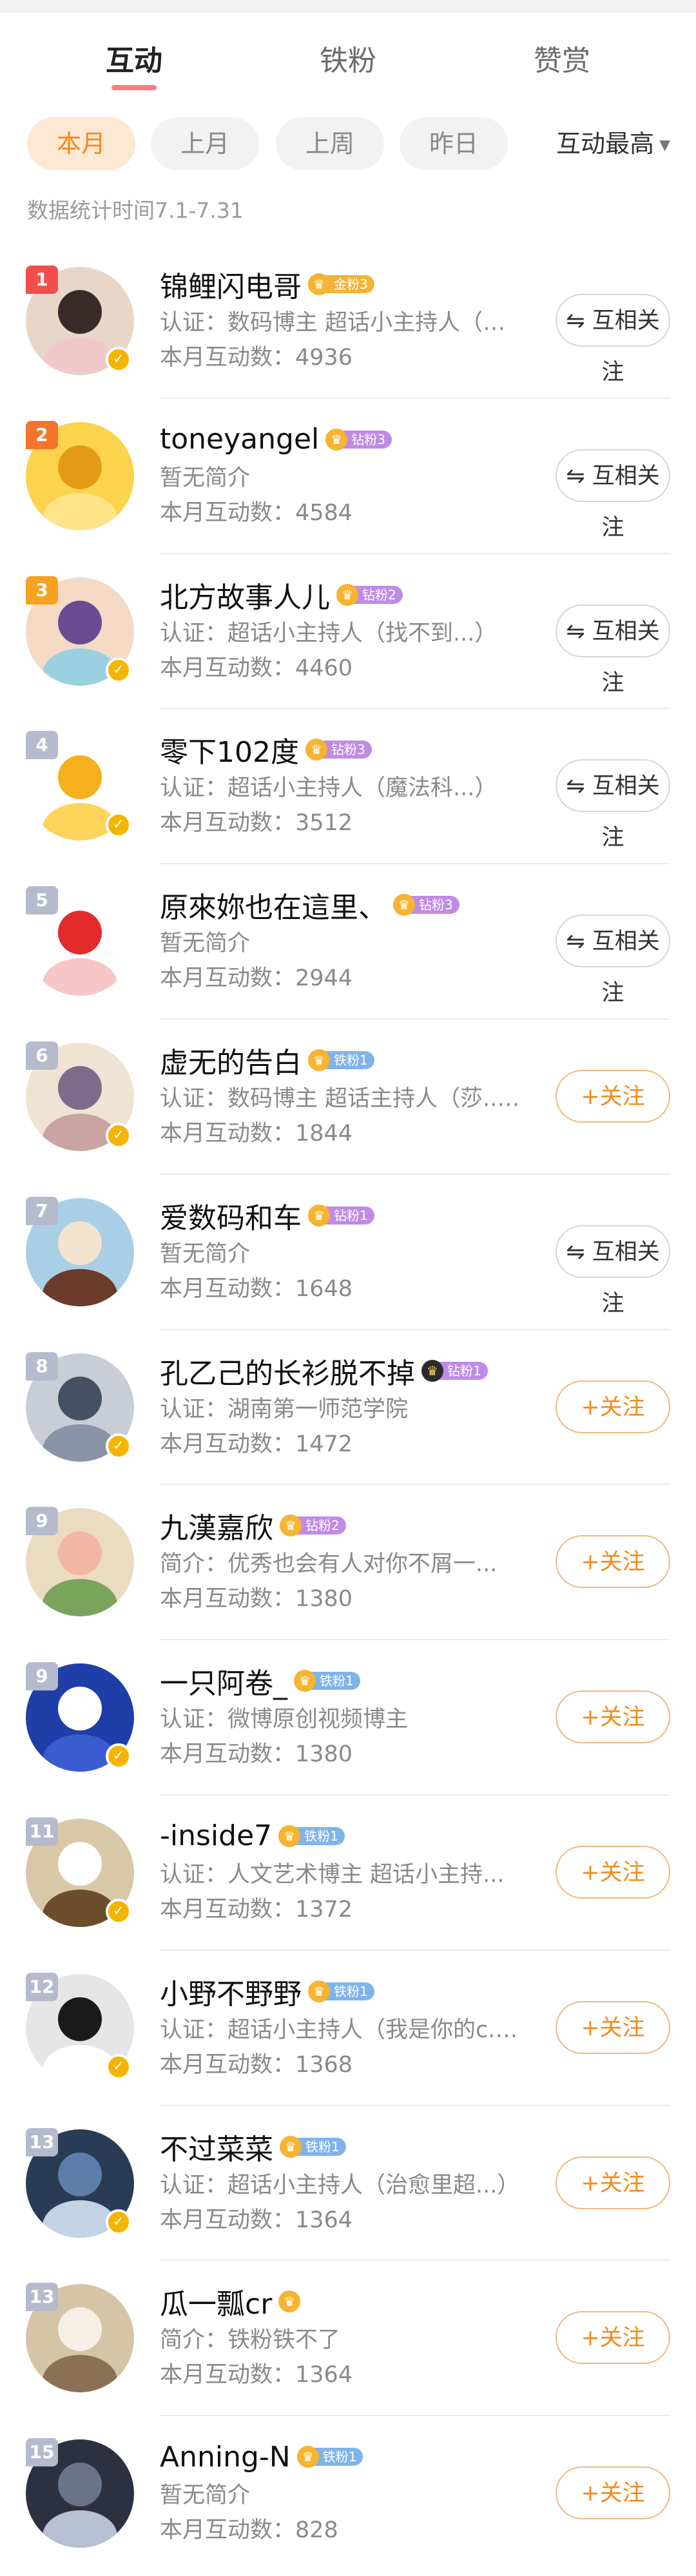 The height and width of the screenshot is (2576, 696). What do you see at coordinates (273, 904) in the screenshot?
I see `user-name: 原來妳也在這里、` at bounding box center [273, 904].